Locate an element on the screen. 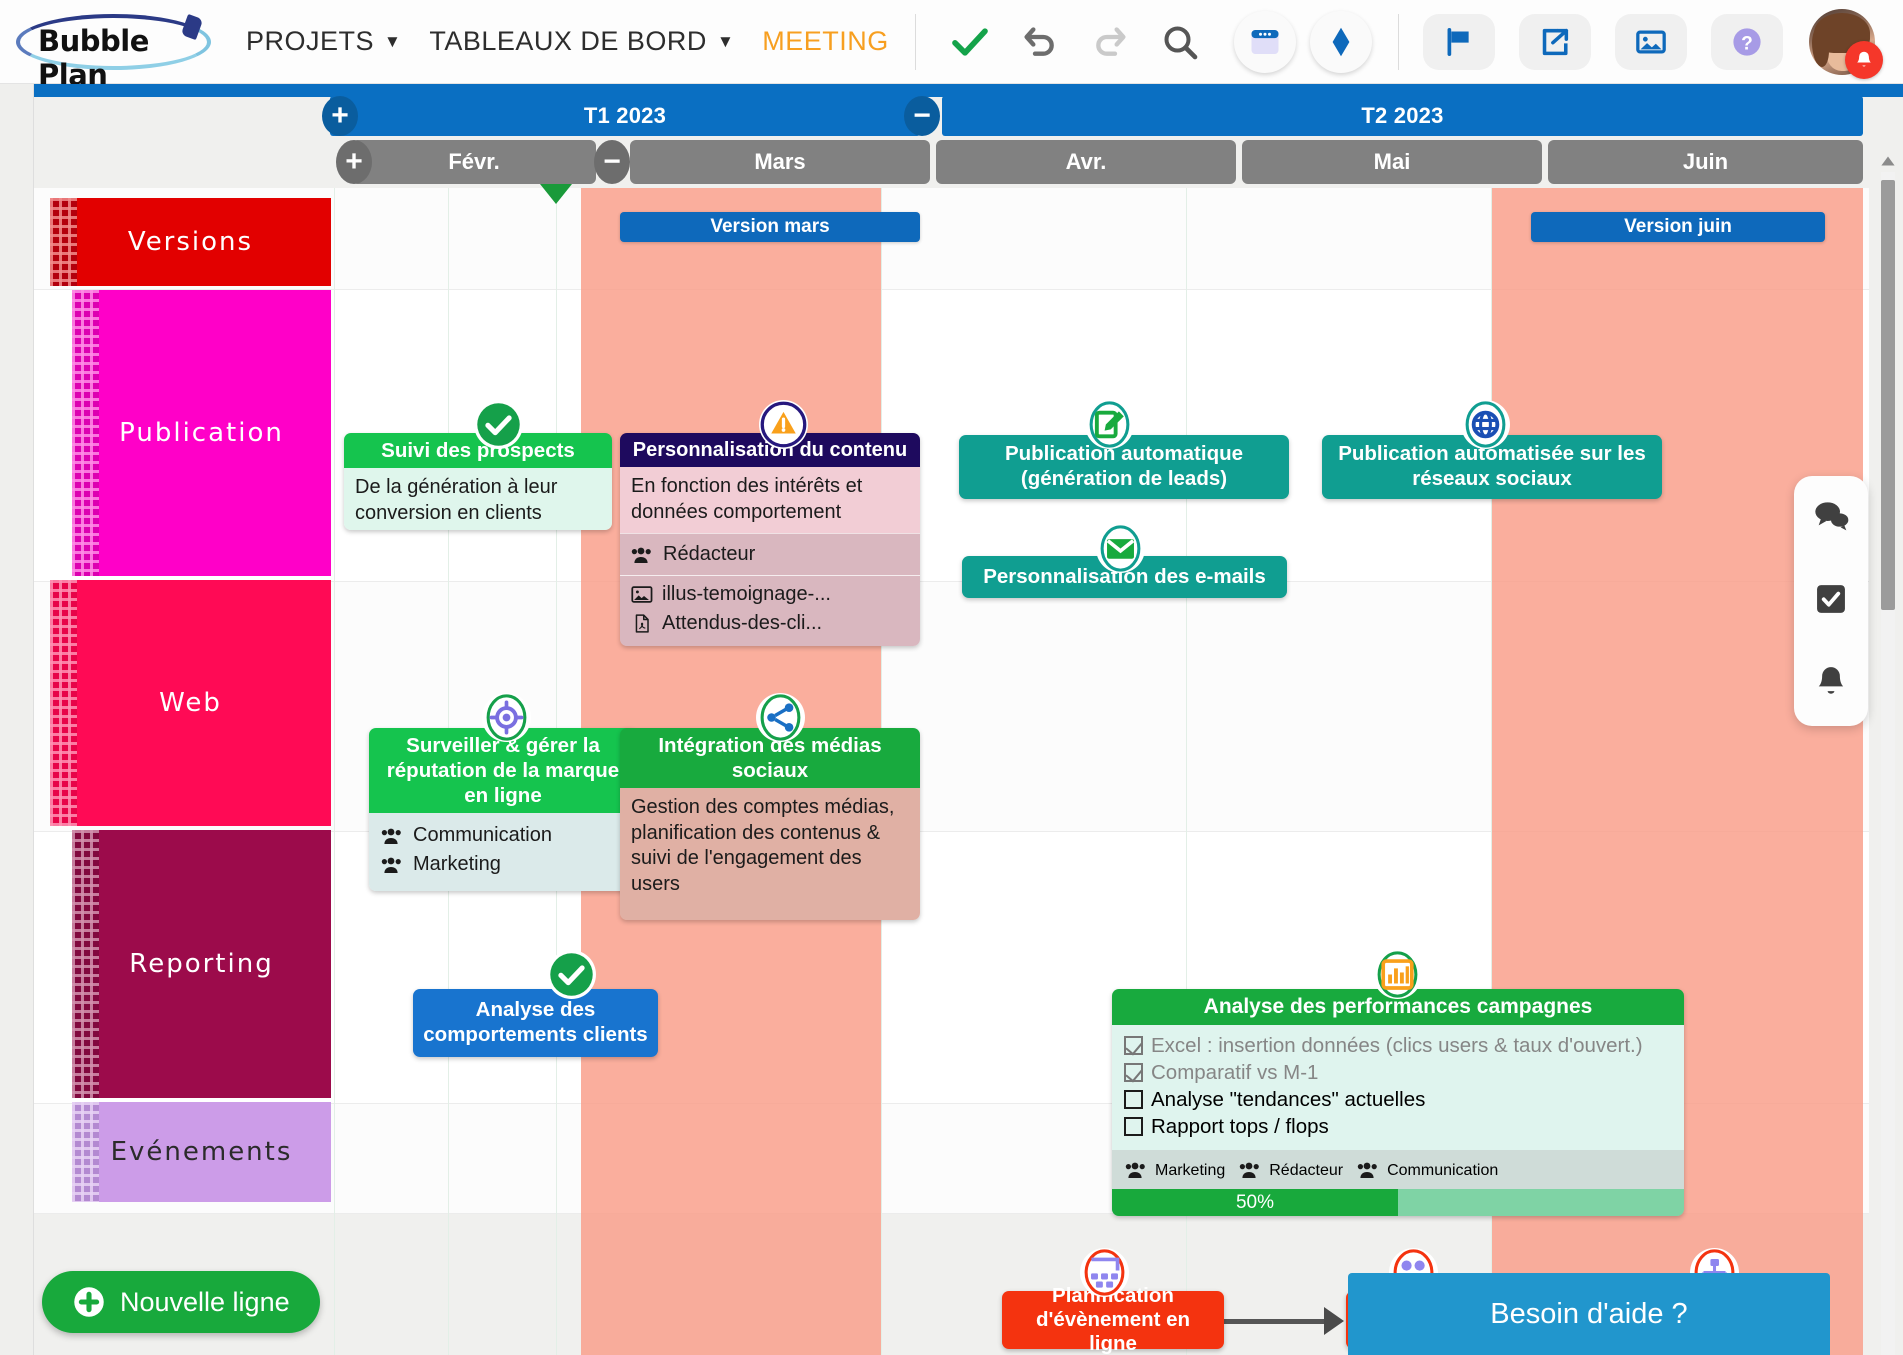 This screenshot has width=1903, height=1355. globe-circle-icon is located at coordinates (1485, 424).